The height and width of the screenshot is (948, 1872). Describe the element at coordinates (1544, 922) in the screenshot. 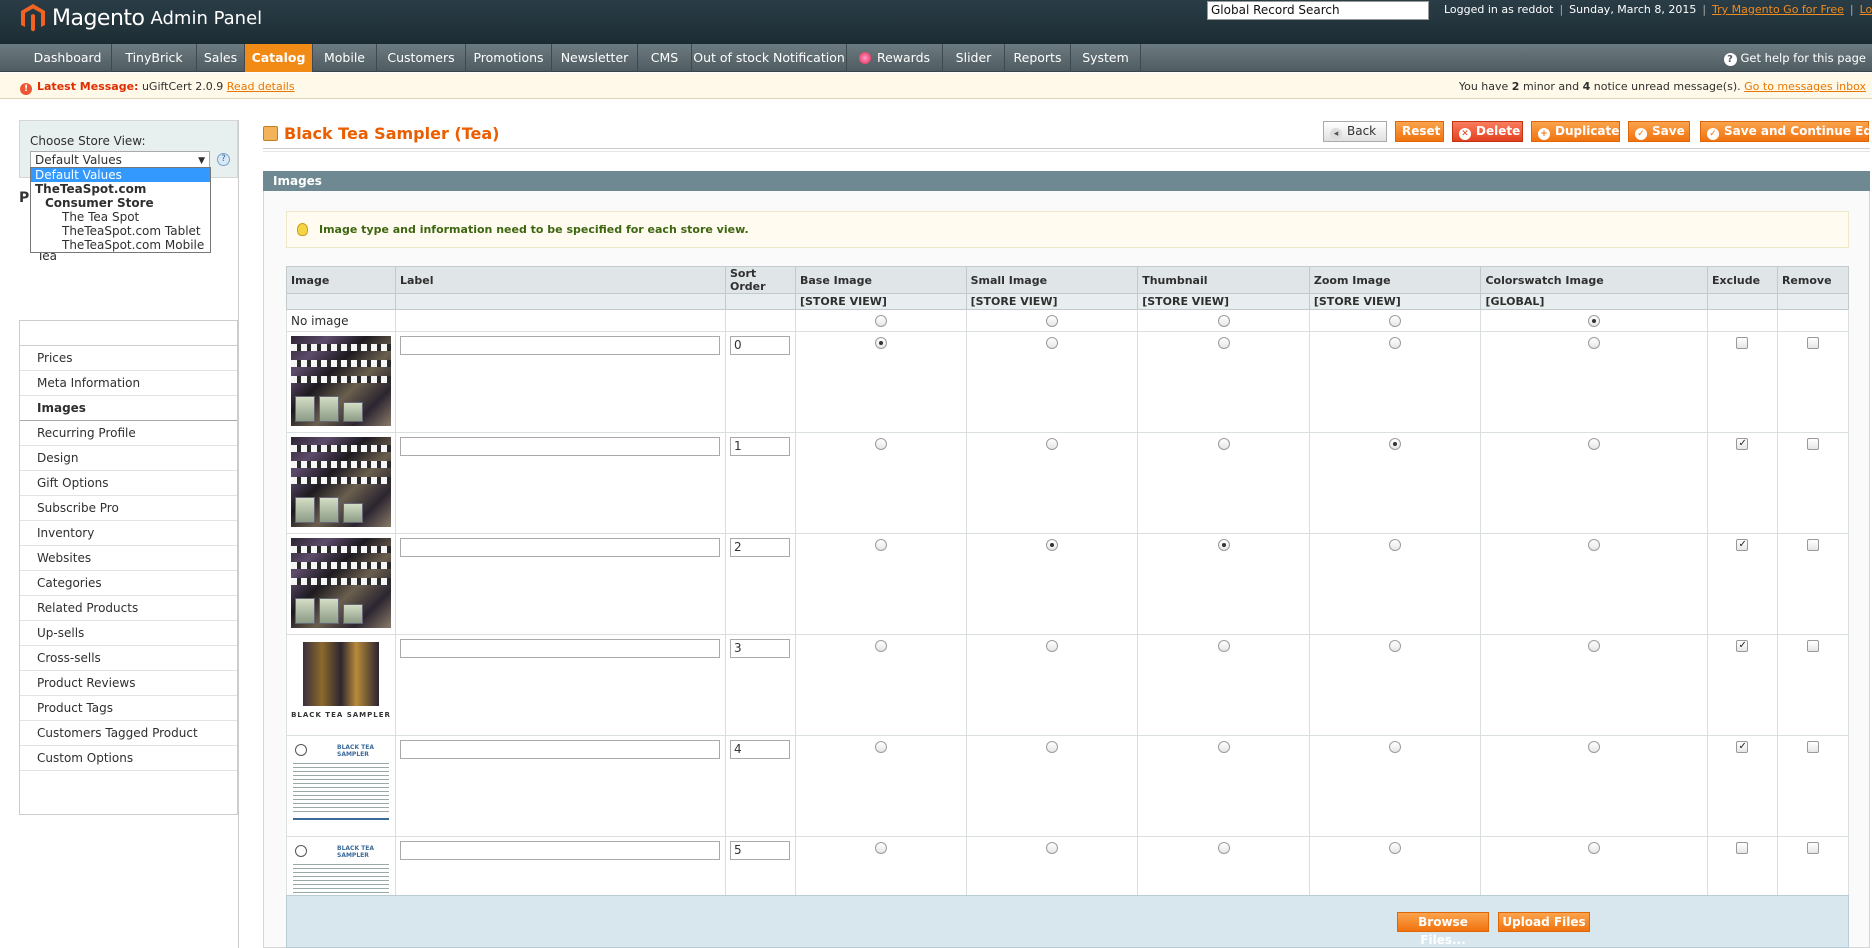

I see `upload-files-button: Upload Files` at that location.